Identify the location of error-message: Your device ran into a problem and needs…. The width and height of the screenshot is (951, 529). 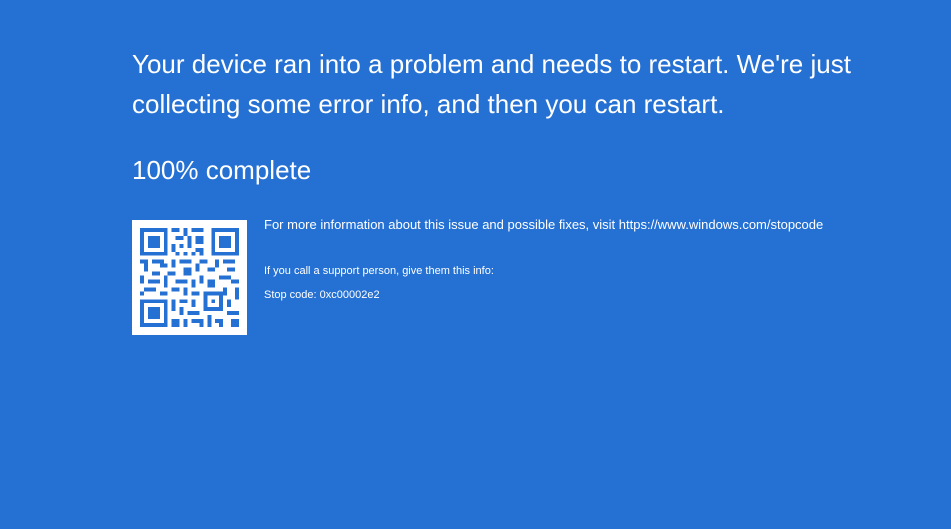
(532, 84).